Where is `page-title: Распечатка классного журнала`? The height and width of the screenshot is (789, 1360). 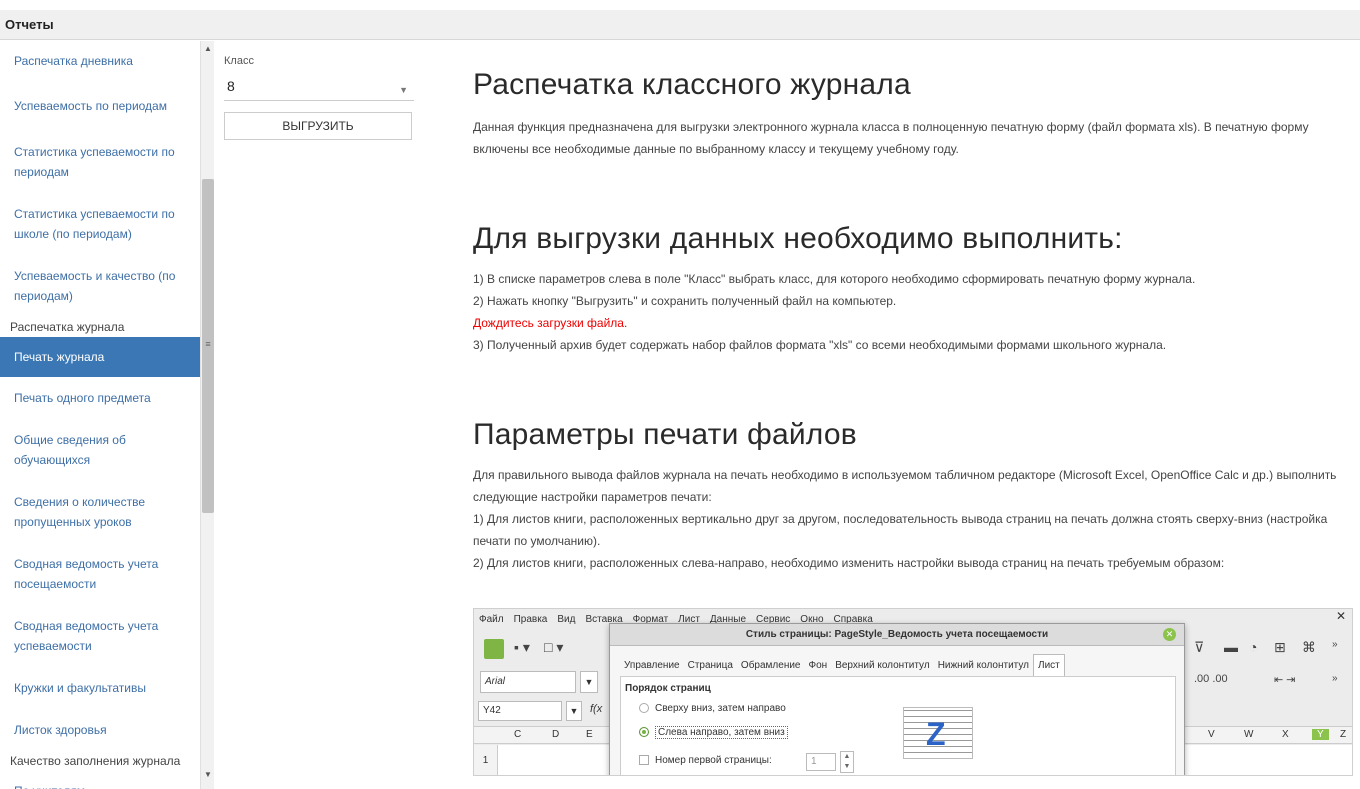 page-title: Распечатка классного журнала is located at coordinates (692, 84).